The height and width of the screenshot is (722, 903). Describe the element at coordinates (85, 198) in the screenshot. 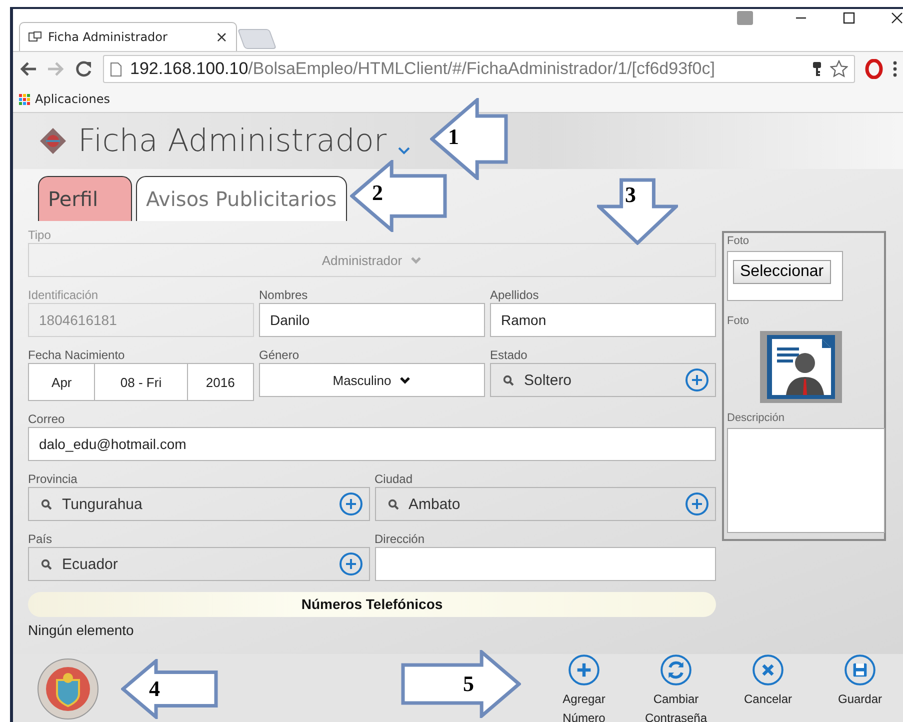

I see `tab: Perfil` at that location.